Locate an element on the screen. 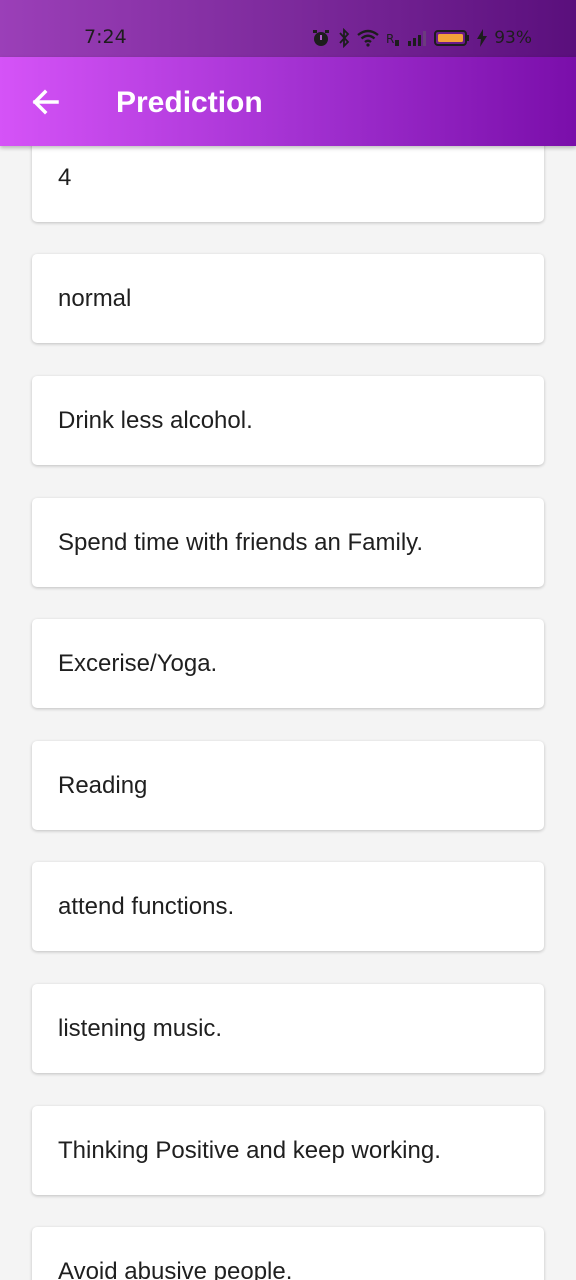  list-item-text: Excerise/Yoga. is located at coordinates (138, 663).